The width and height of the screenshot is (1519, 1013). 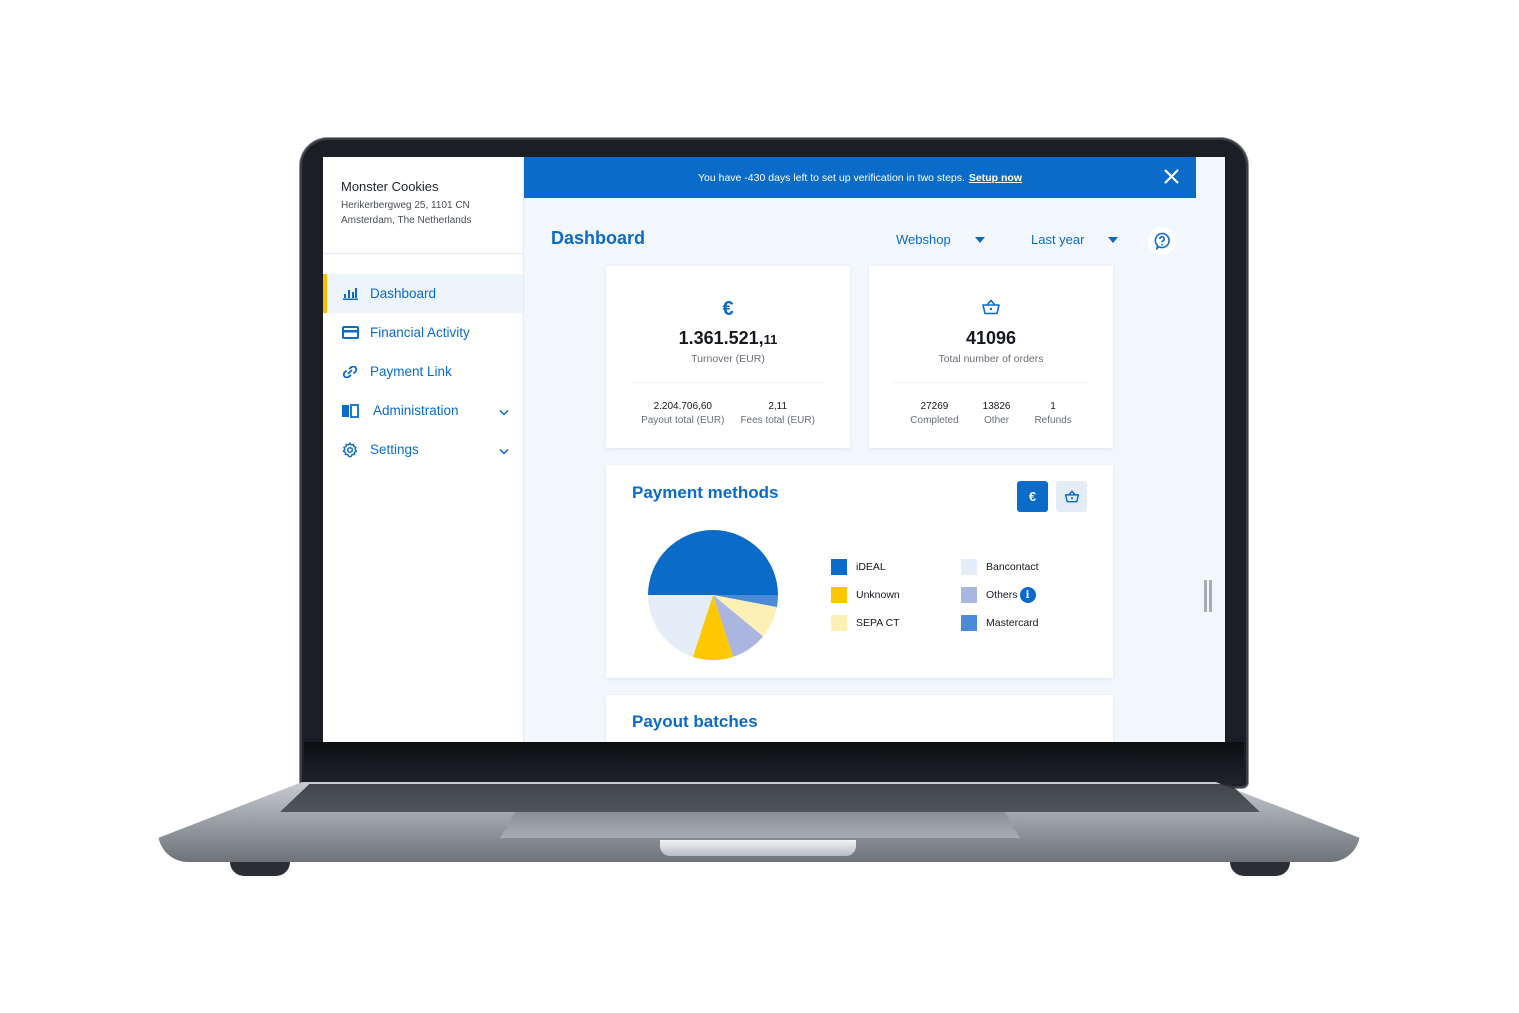 I want to click on sidebar-item-dashboard: Dashboard, so click(x=423, y=293).